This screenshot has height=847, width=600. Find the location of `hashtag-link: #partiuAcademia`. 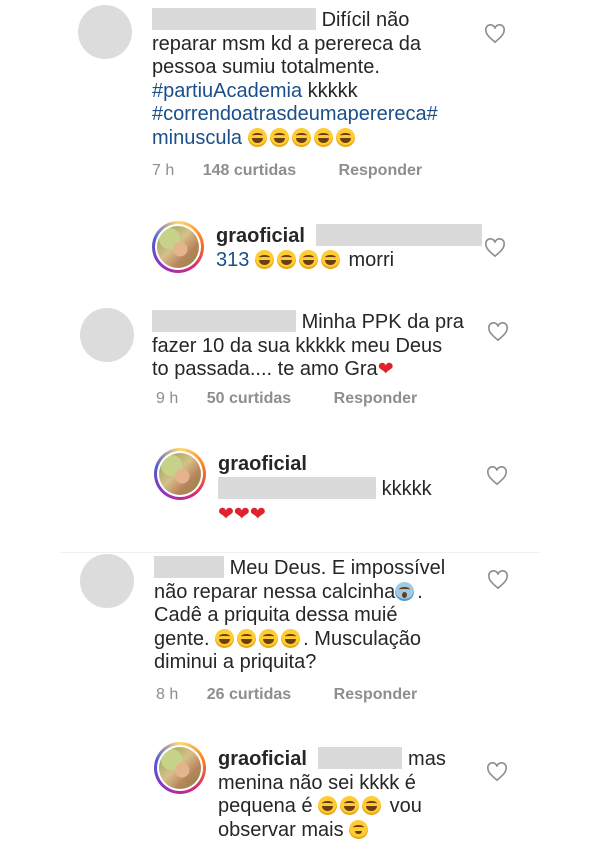

hashtag-link: #partiuAcademia is located at coordinates (227, 91).